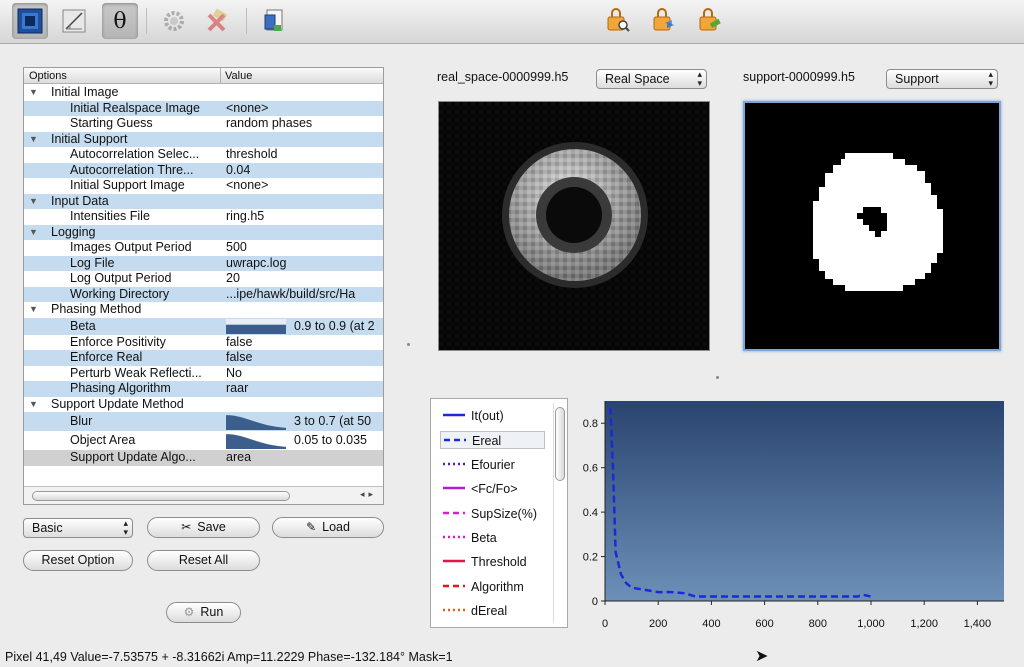  I want to click on lock-search-icon, so click(618, 21).